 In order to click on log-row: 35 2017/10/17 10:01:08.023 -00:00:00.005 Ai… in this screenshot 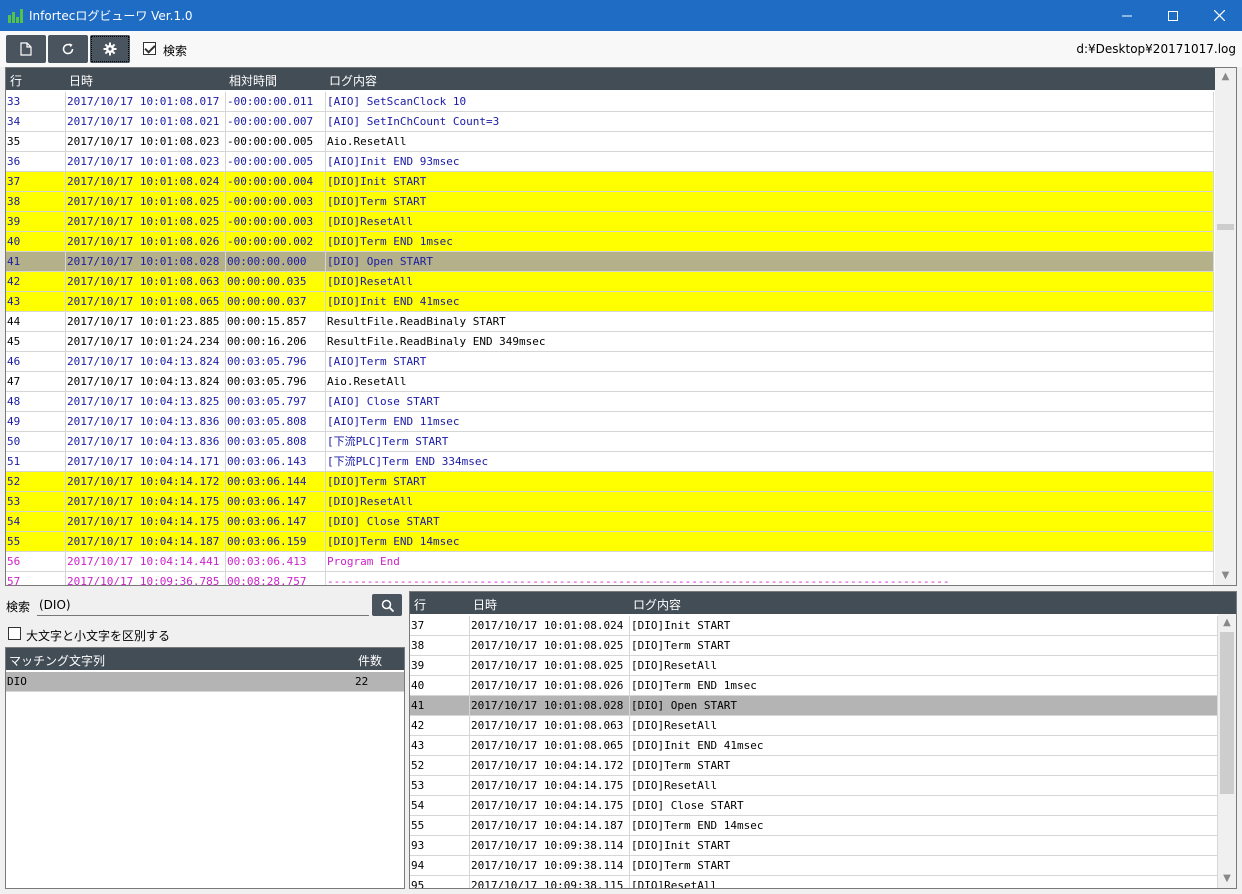, I will do `click(610, 142)`.